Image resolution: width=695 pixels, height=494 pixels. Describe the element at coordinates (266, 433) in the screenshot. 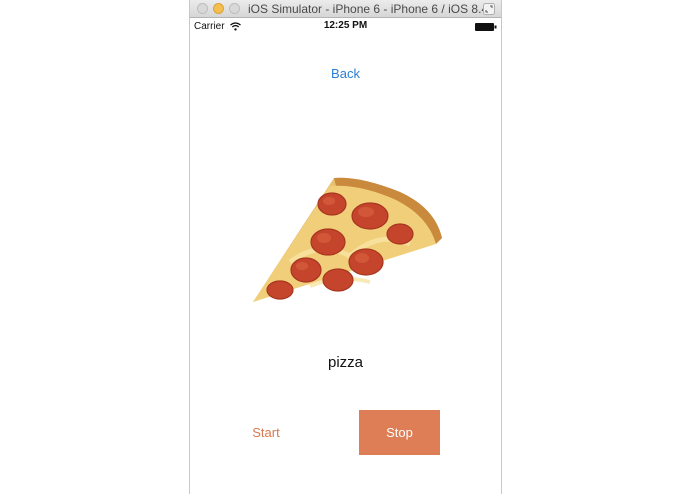

I see `start-button: Start` at that location.